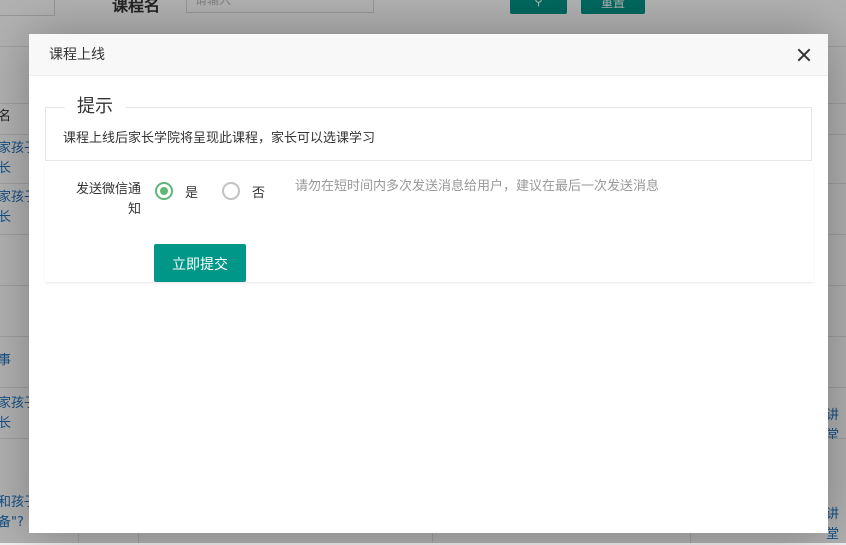 This screenshot has height=545, width=846. What do you see at coordinates (428, 55) in the screenshot?
I see `dialog-header: 课程上线` at bounding box center [428, 55].